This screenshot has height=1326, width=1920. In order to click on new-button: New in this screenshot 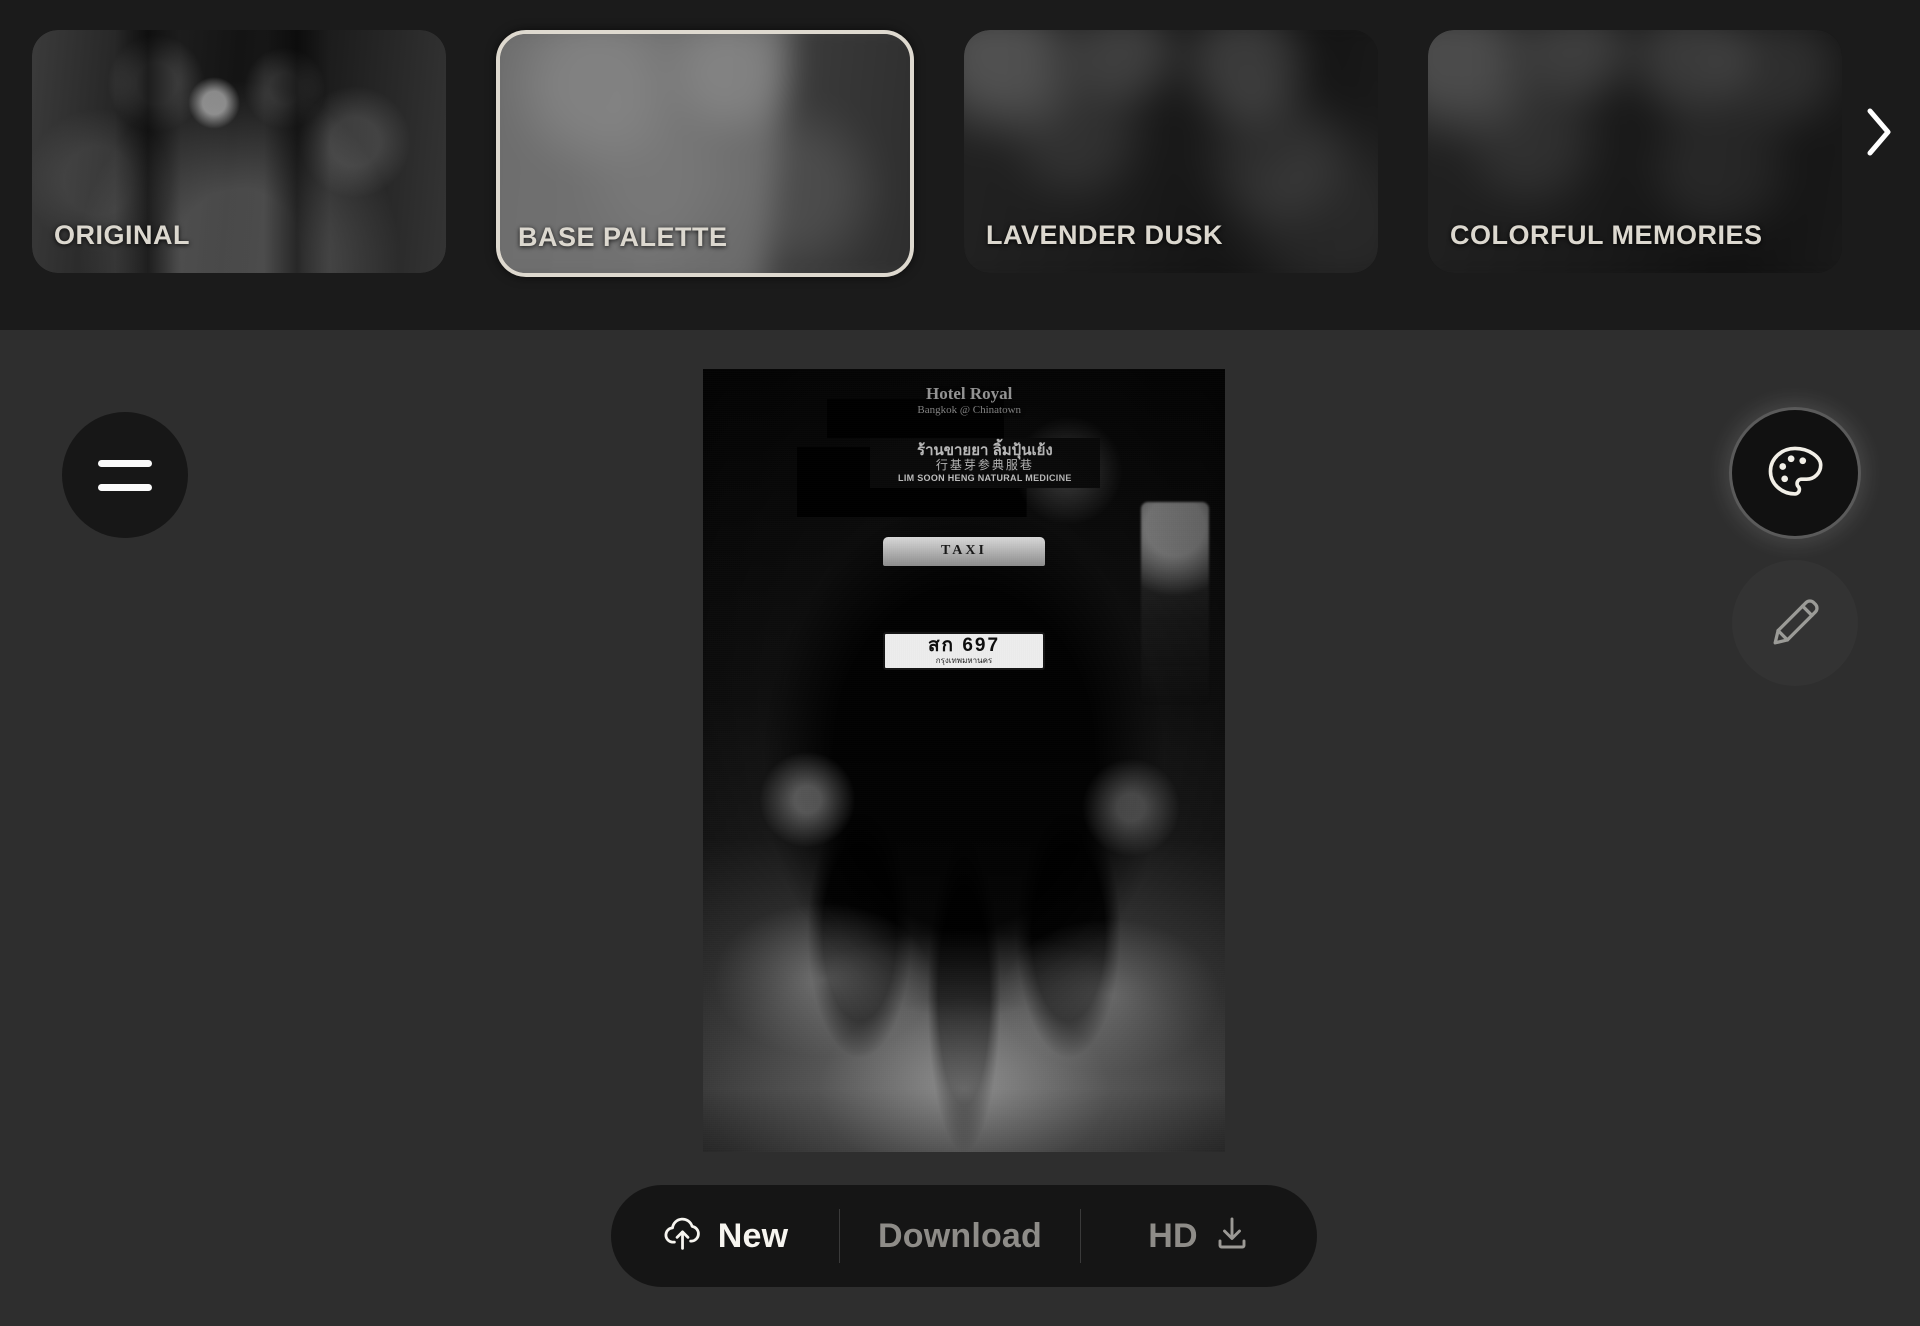, I will do `click(725, 1236)`.